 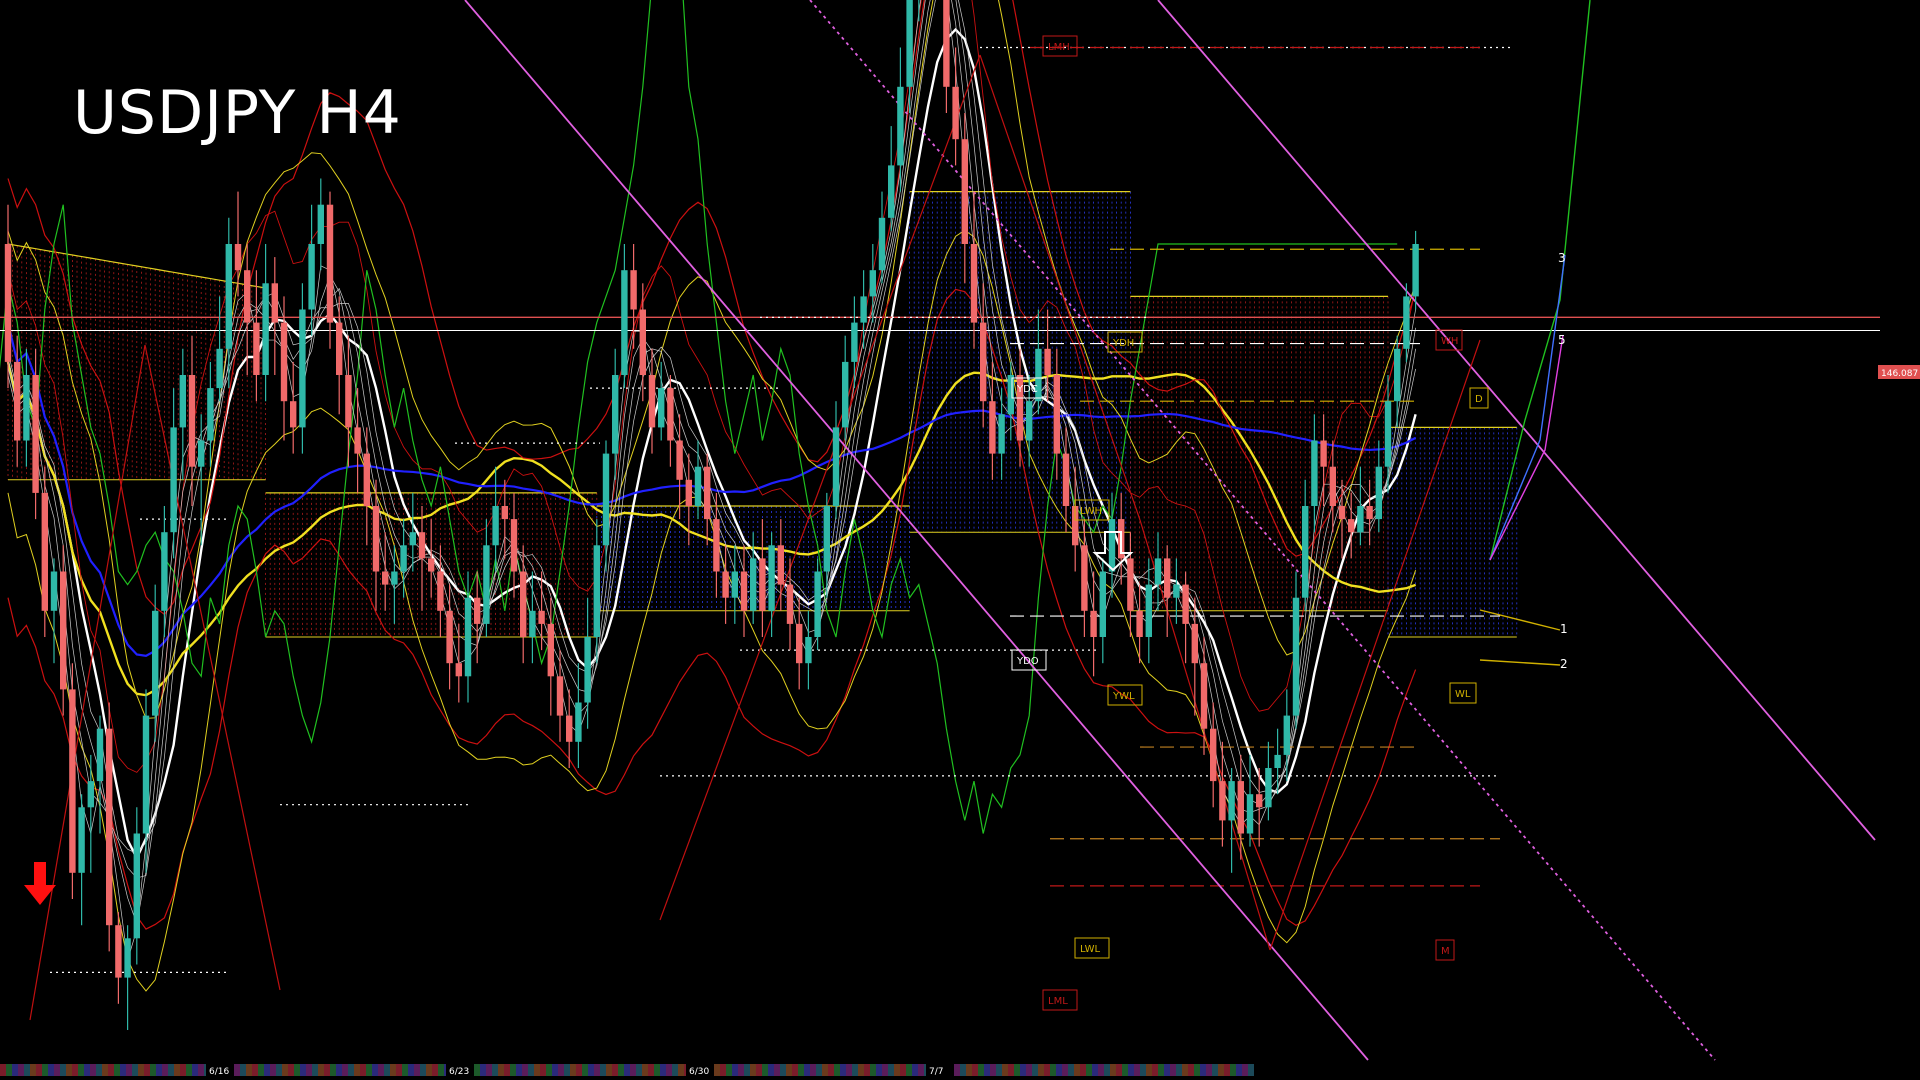 What do you see at coordinates (1463, 694) in the screenshot?
I see `level-tag-wl: WL` at bounding box center [1463, 694].